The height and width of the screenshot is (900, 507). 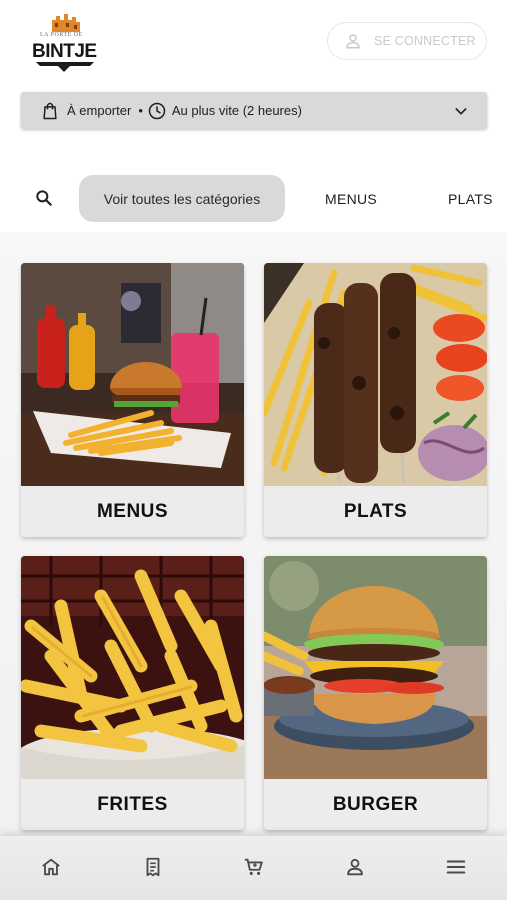 I want to click on home-icon, so click(x=51, y=867).